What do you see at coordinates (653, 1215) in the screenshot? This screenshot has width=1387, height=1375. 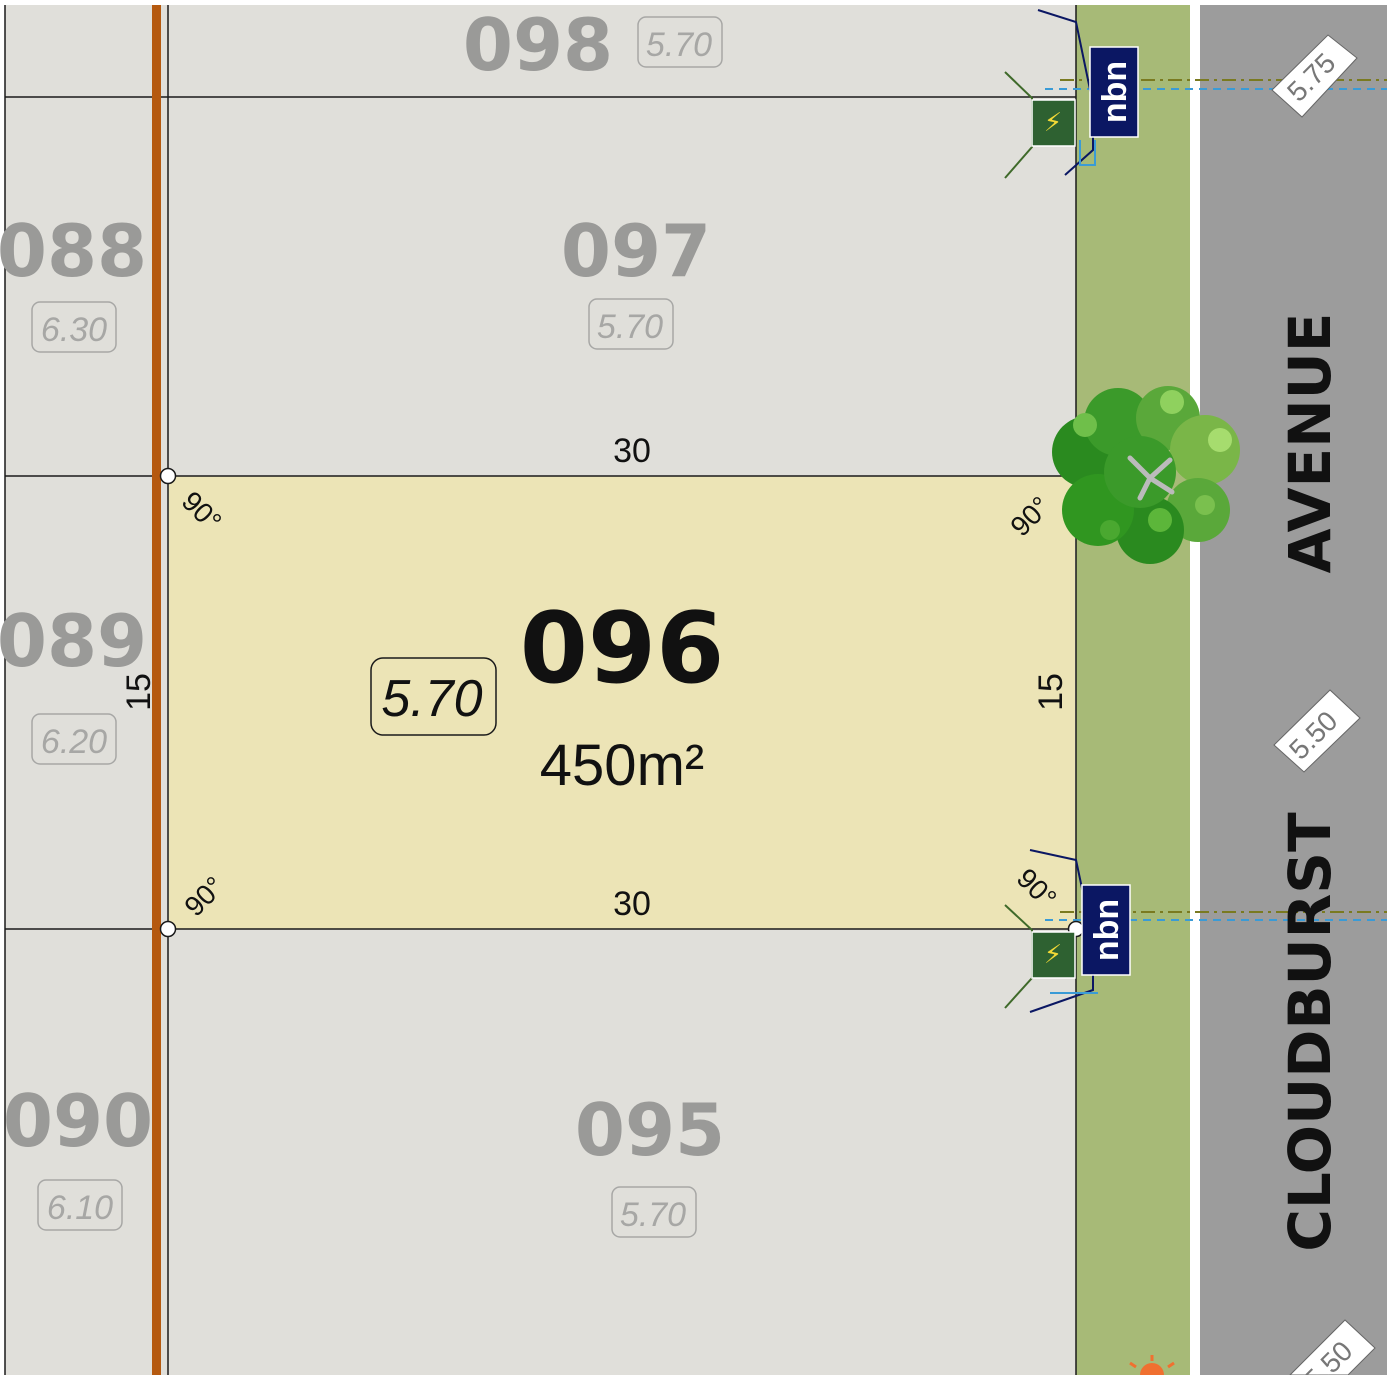 I see `lot-level-095: 5.70` at bounding box center [653, 1215].